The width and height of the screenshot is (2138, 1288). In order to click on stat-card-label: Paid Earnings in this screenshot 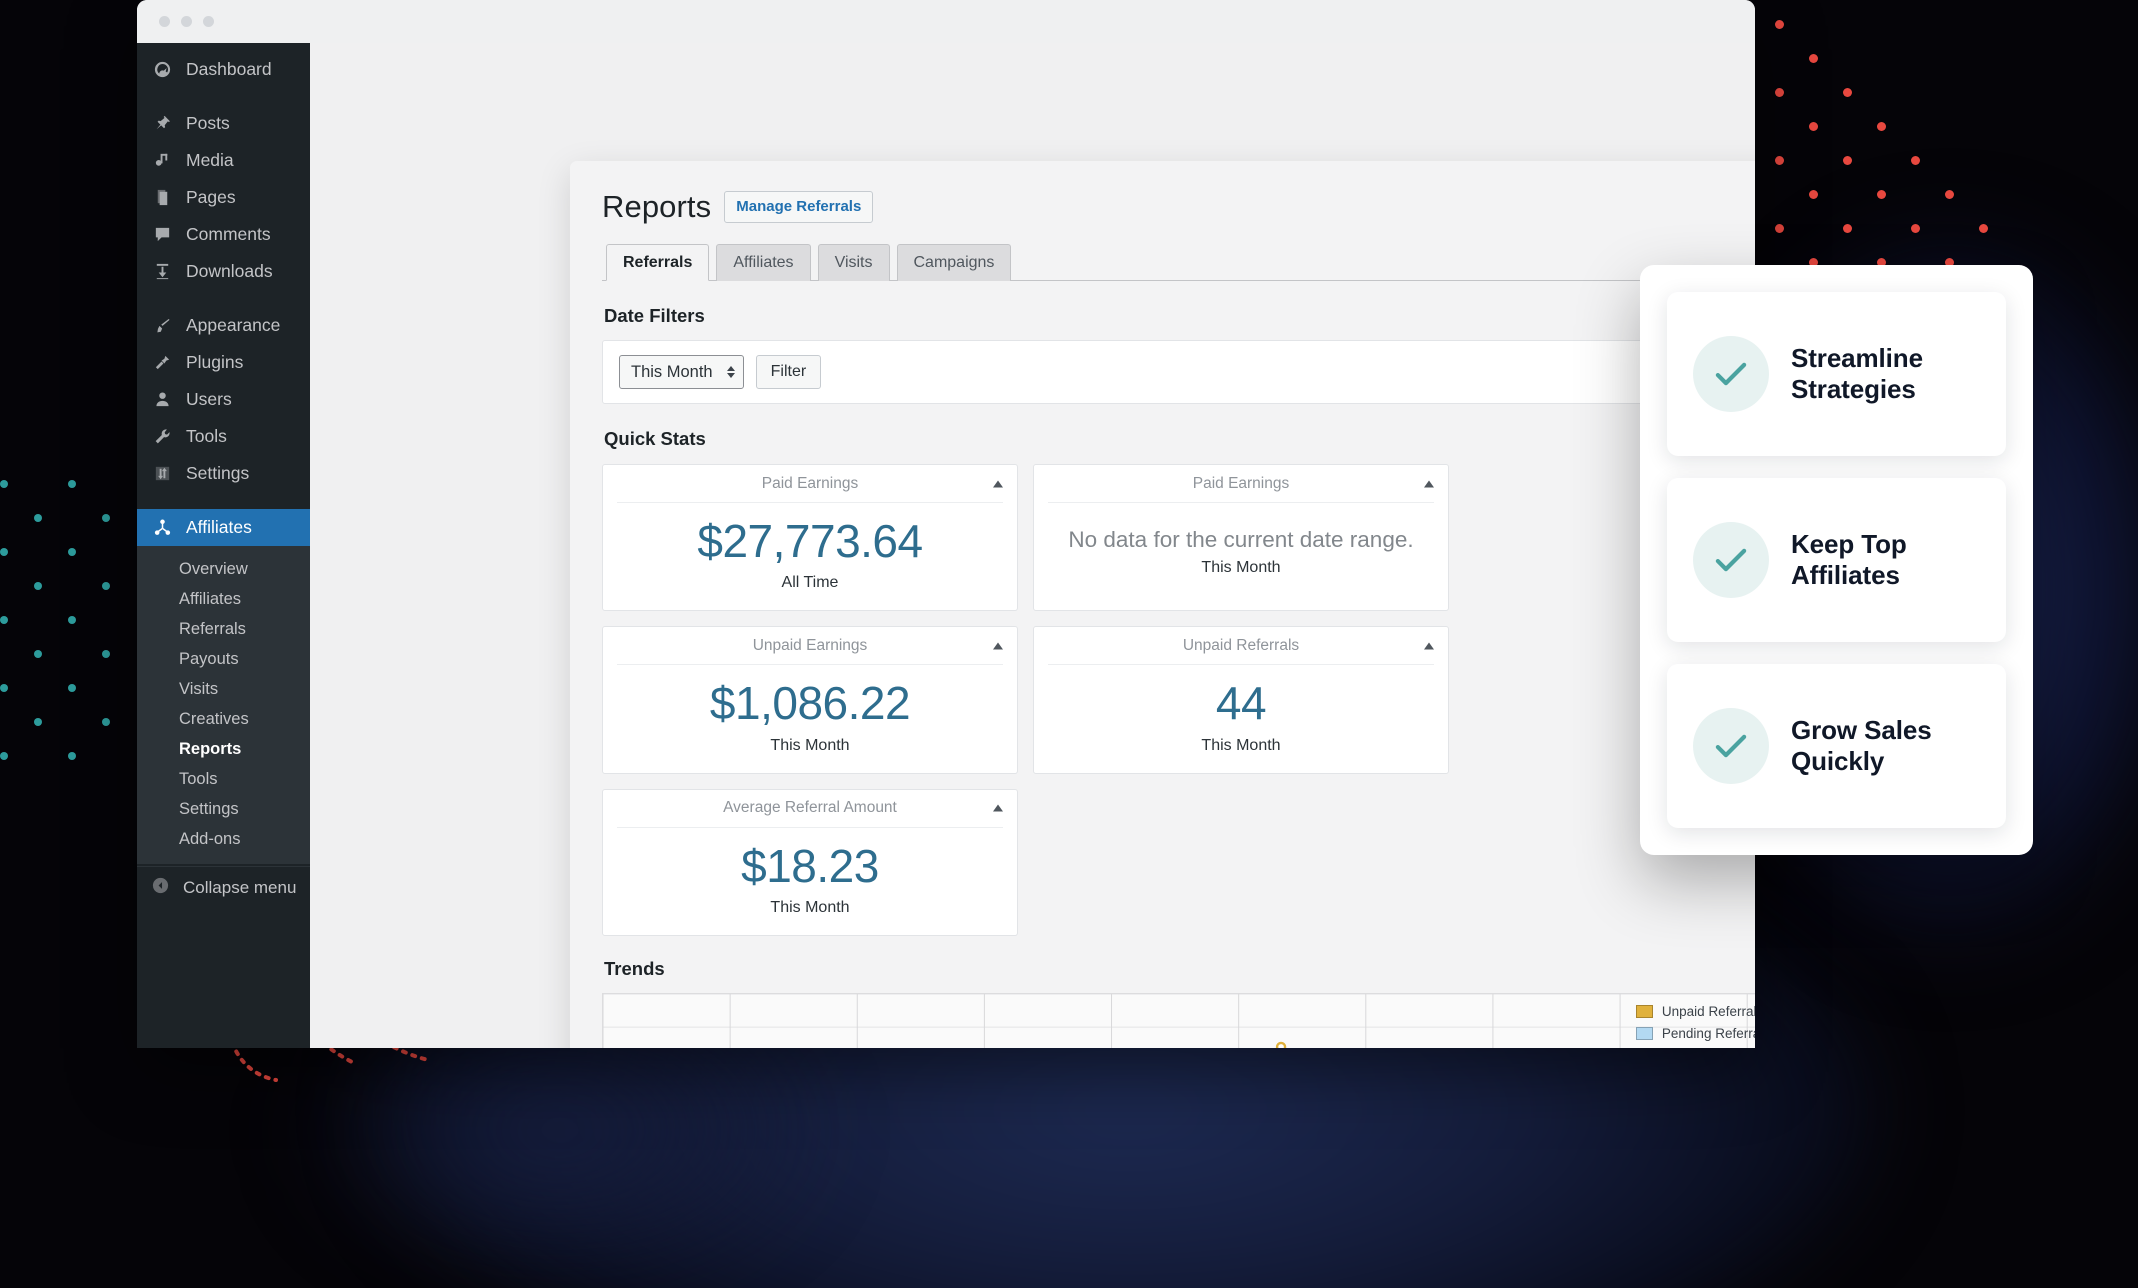, I will do `click(1241, 483)`.